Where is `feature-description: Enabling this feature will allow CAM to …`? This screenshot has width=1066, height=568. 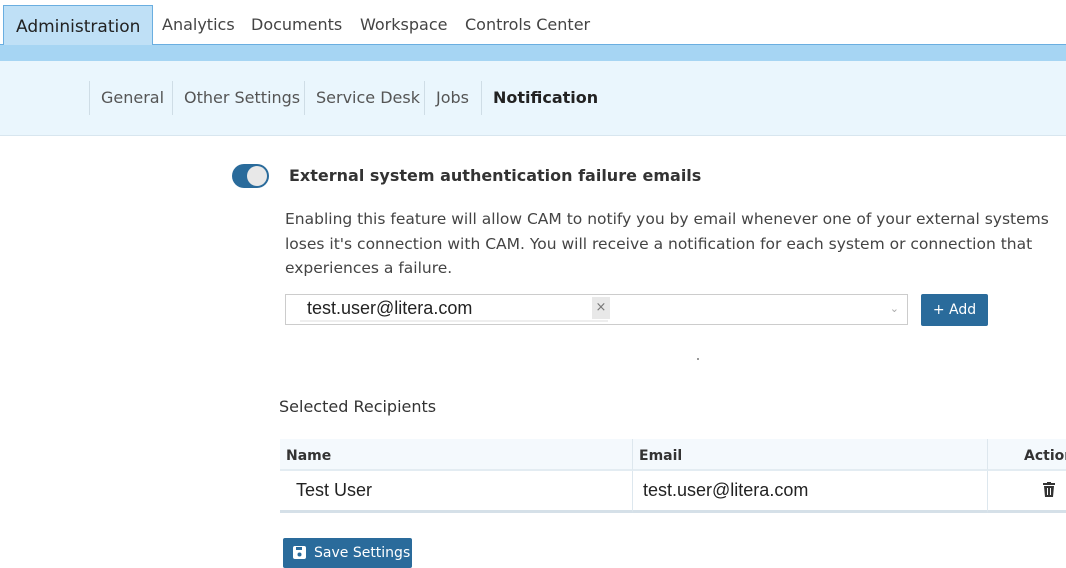
feature-description: Enabling this feature will allow CAM to … is located at coordinates (667, 244).